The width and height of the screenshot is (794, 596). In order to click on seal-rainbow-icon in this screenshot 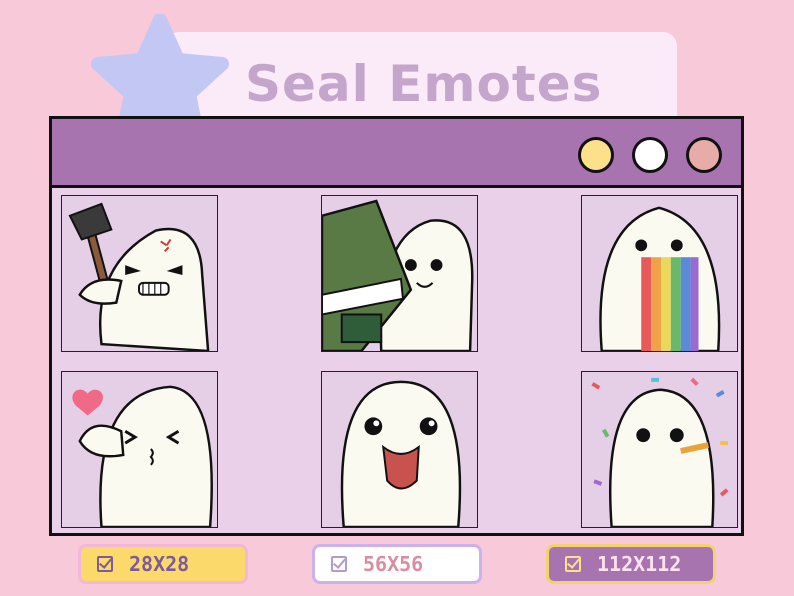, I will do `click(660, 278)`.